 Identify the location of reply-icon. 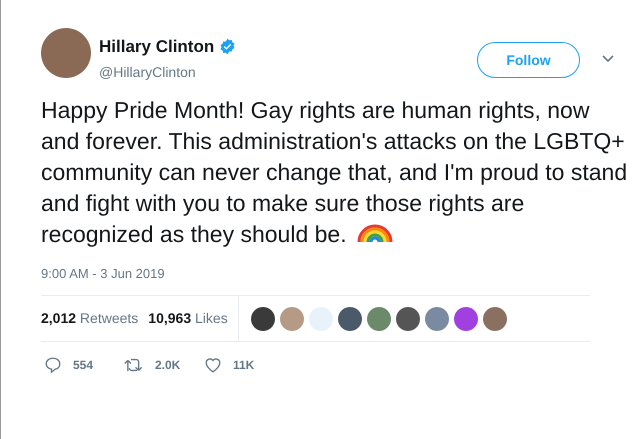
(53, 365).